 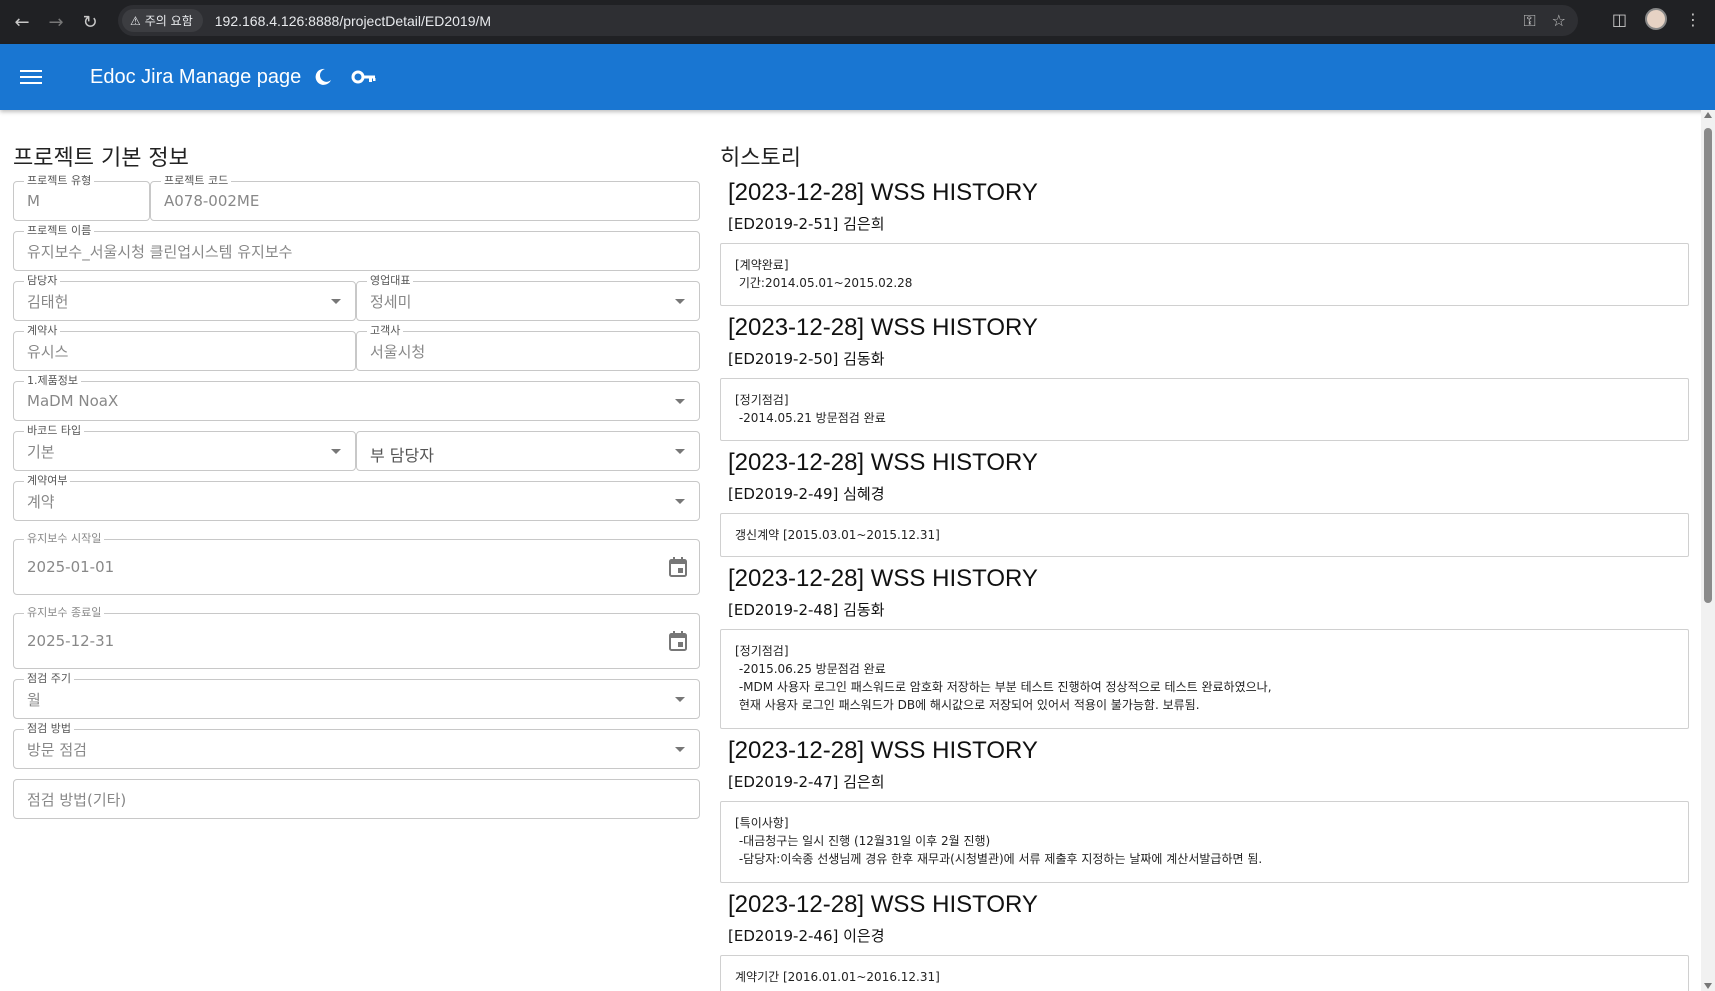 I want to click on contract-status-value: 계약, so click(x=41, y=501).